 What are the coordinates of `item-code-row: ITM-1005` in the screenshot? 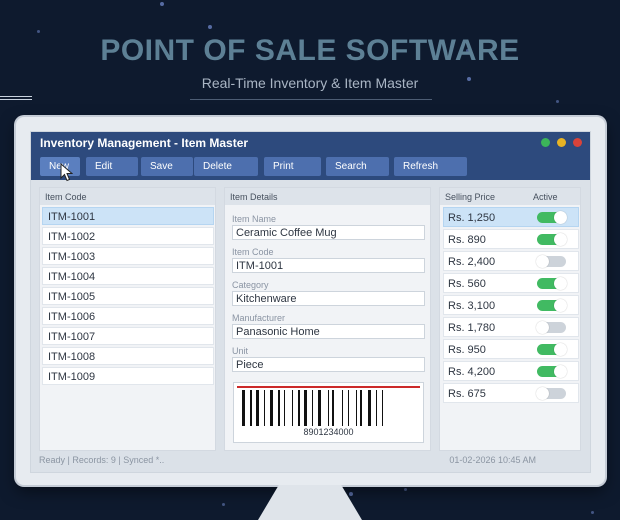 It's located at (128, 296).